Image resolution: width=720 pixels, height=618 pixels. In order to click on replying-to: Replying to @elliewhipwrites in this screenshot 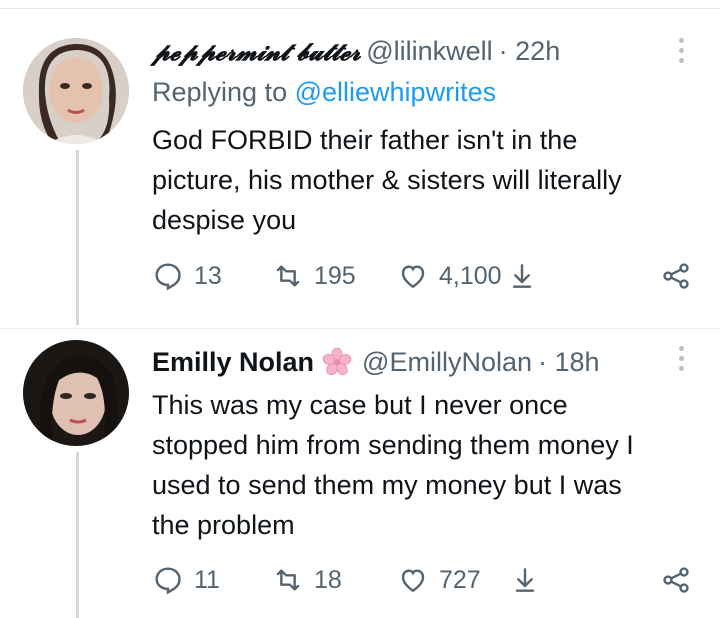, I will do `click(324, 92)`.